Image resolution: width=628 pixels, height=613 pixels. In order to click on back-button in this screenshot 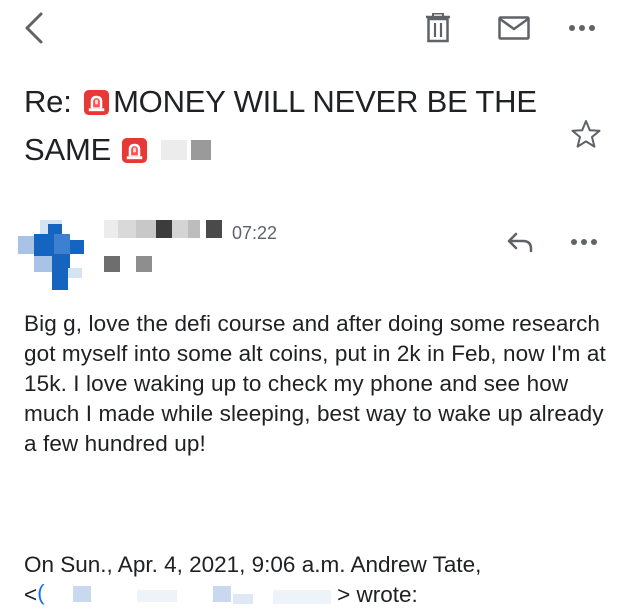, I will do `click(34, 28)`.